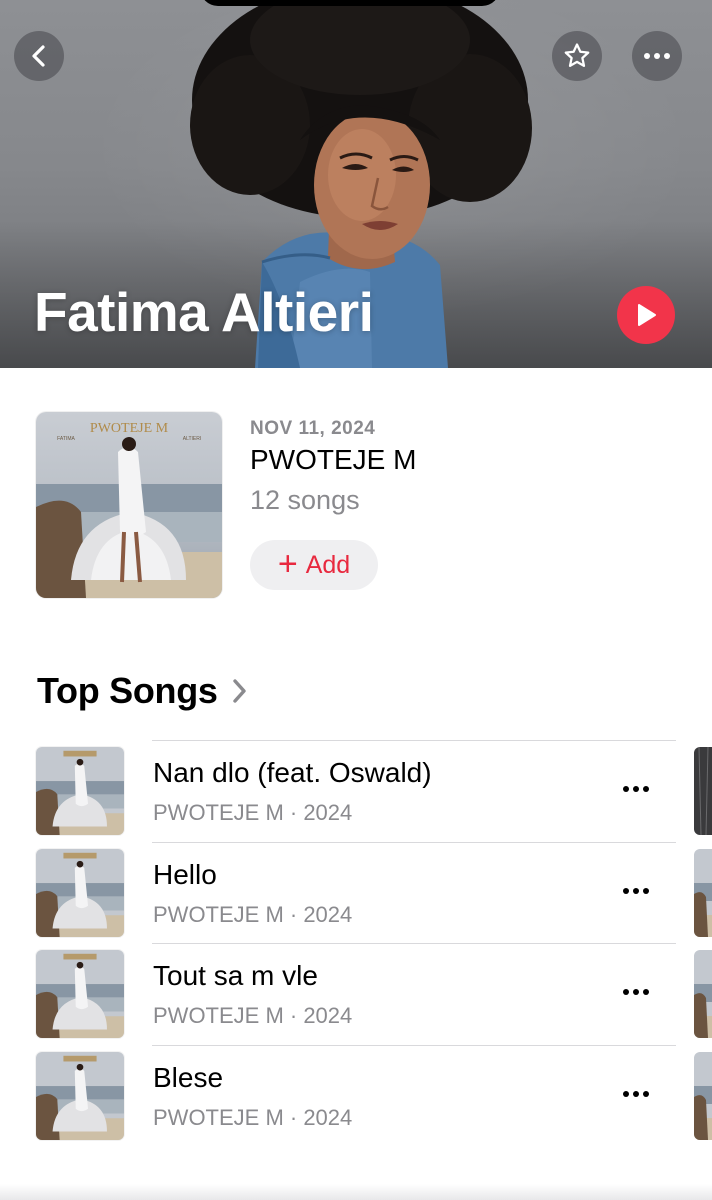 The width and height of the screenshot is (712, 1200). Describe the element at coordinates (292, 772) in the screenshot. I see `song-title: Nan dlo (feat. Oswald)` at that location.